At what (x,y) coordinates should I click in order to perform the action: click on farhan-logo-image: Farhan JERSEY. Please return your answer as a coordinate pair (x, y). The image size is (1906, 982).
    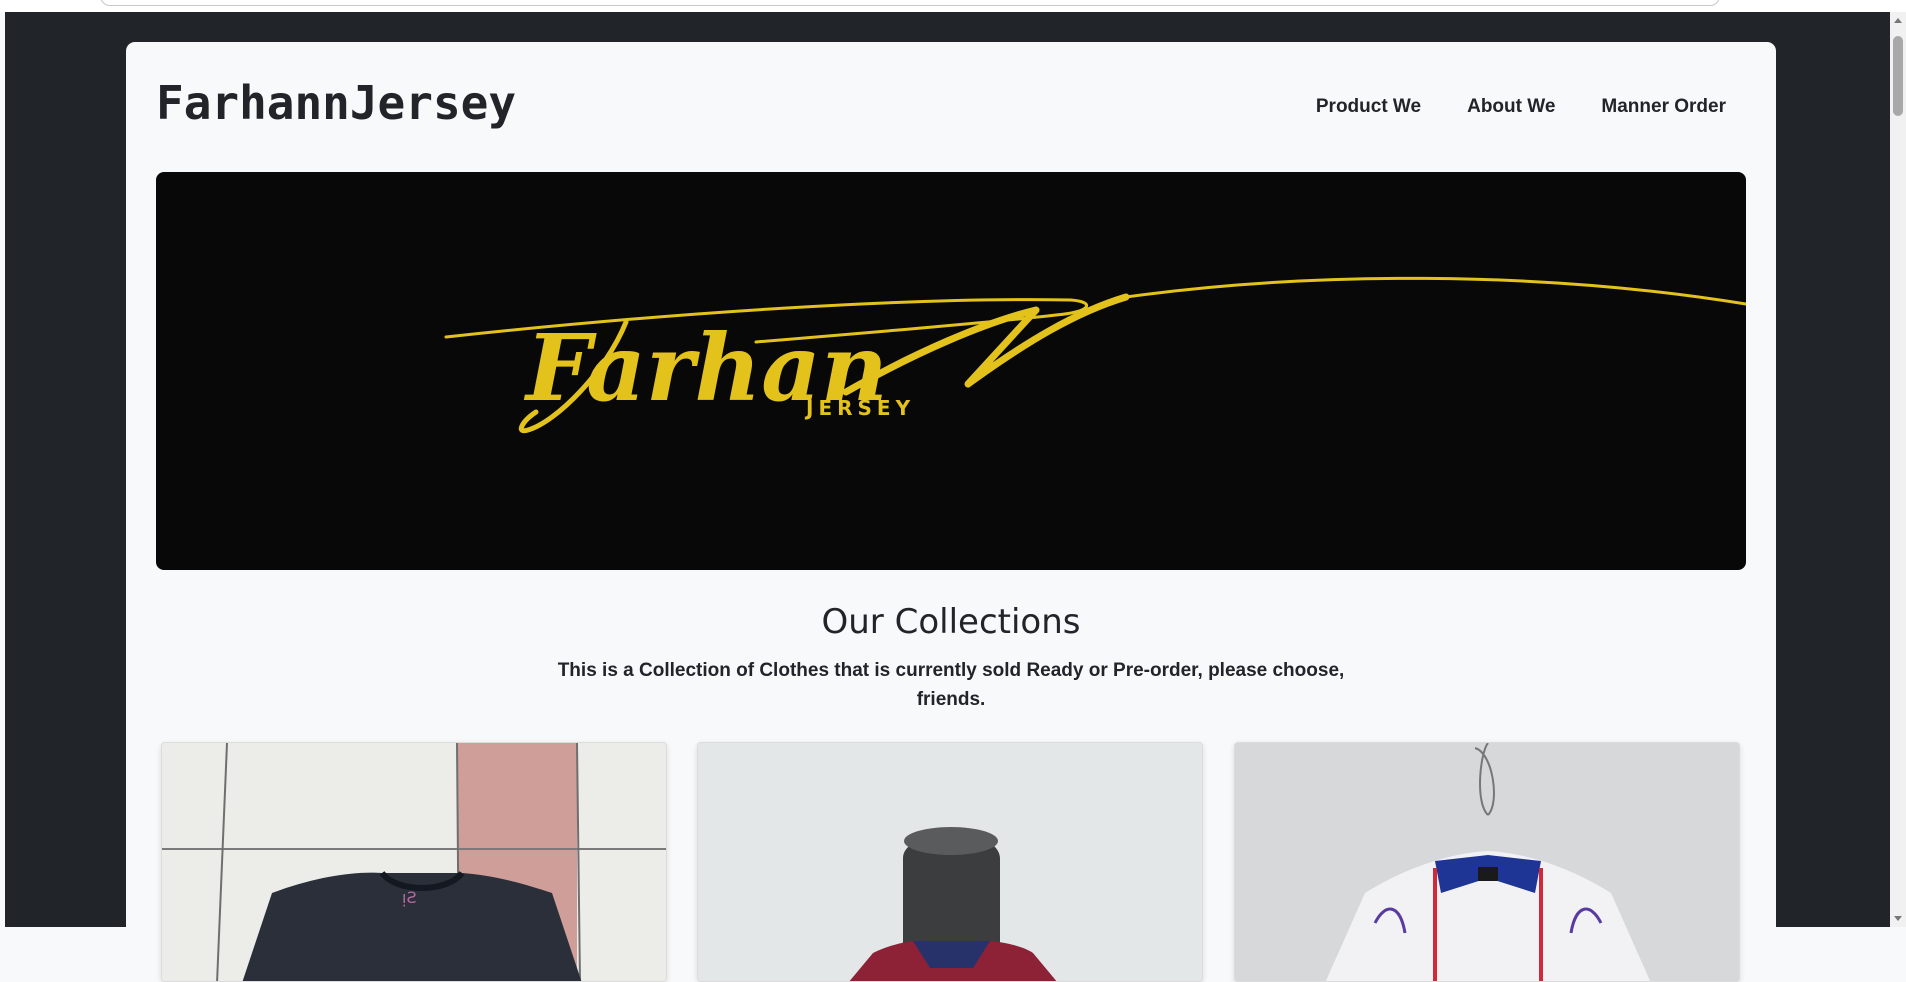
    Looking at the image, I should click on (1095, 355).